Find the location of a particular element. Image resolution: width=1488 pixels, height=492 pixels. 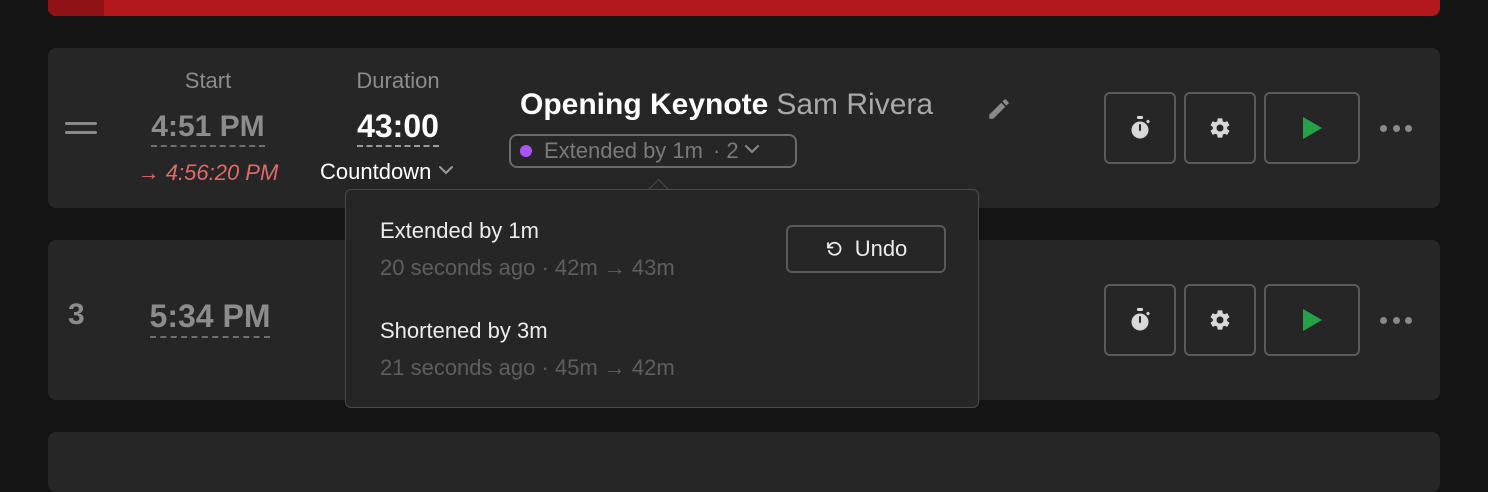

timer-progress-bar is located at coordinates (744, 8).